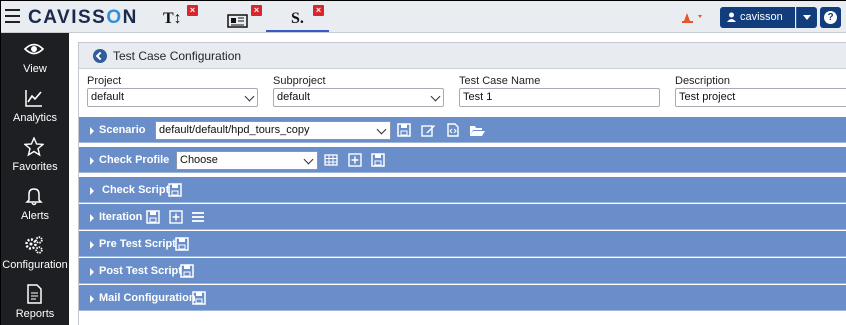  Describe the element at coordinates (462, 160) in the screenshot. I see `section-check-profile: Check Profile Choose` at that location.